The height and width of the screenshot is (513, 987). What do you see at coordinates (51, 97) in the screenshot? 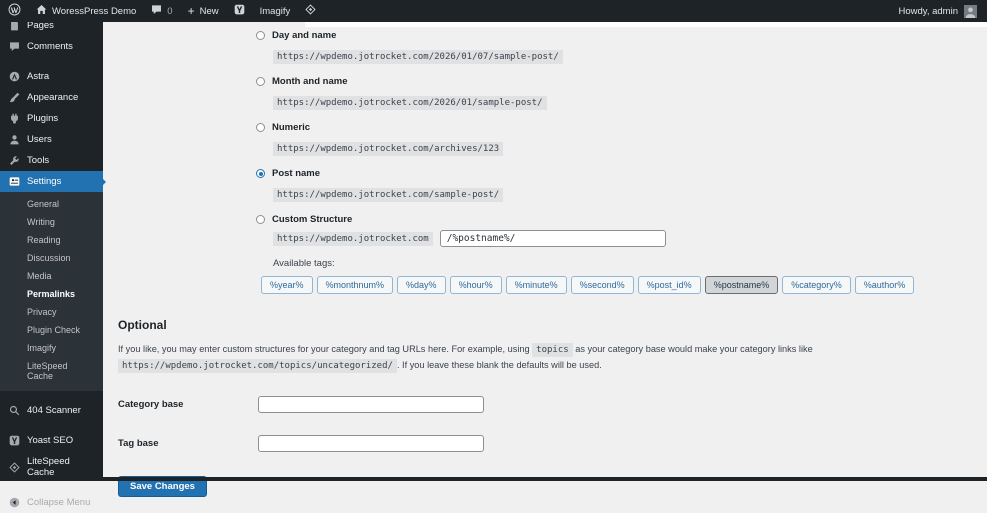
I see `sidebar-item-appearance: Appearance` at bounding box center [51, 97].